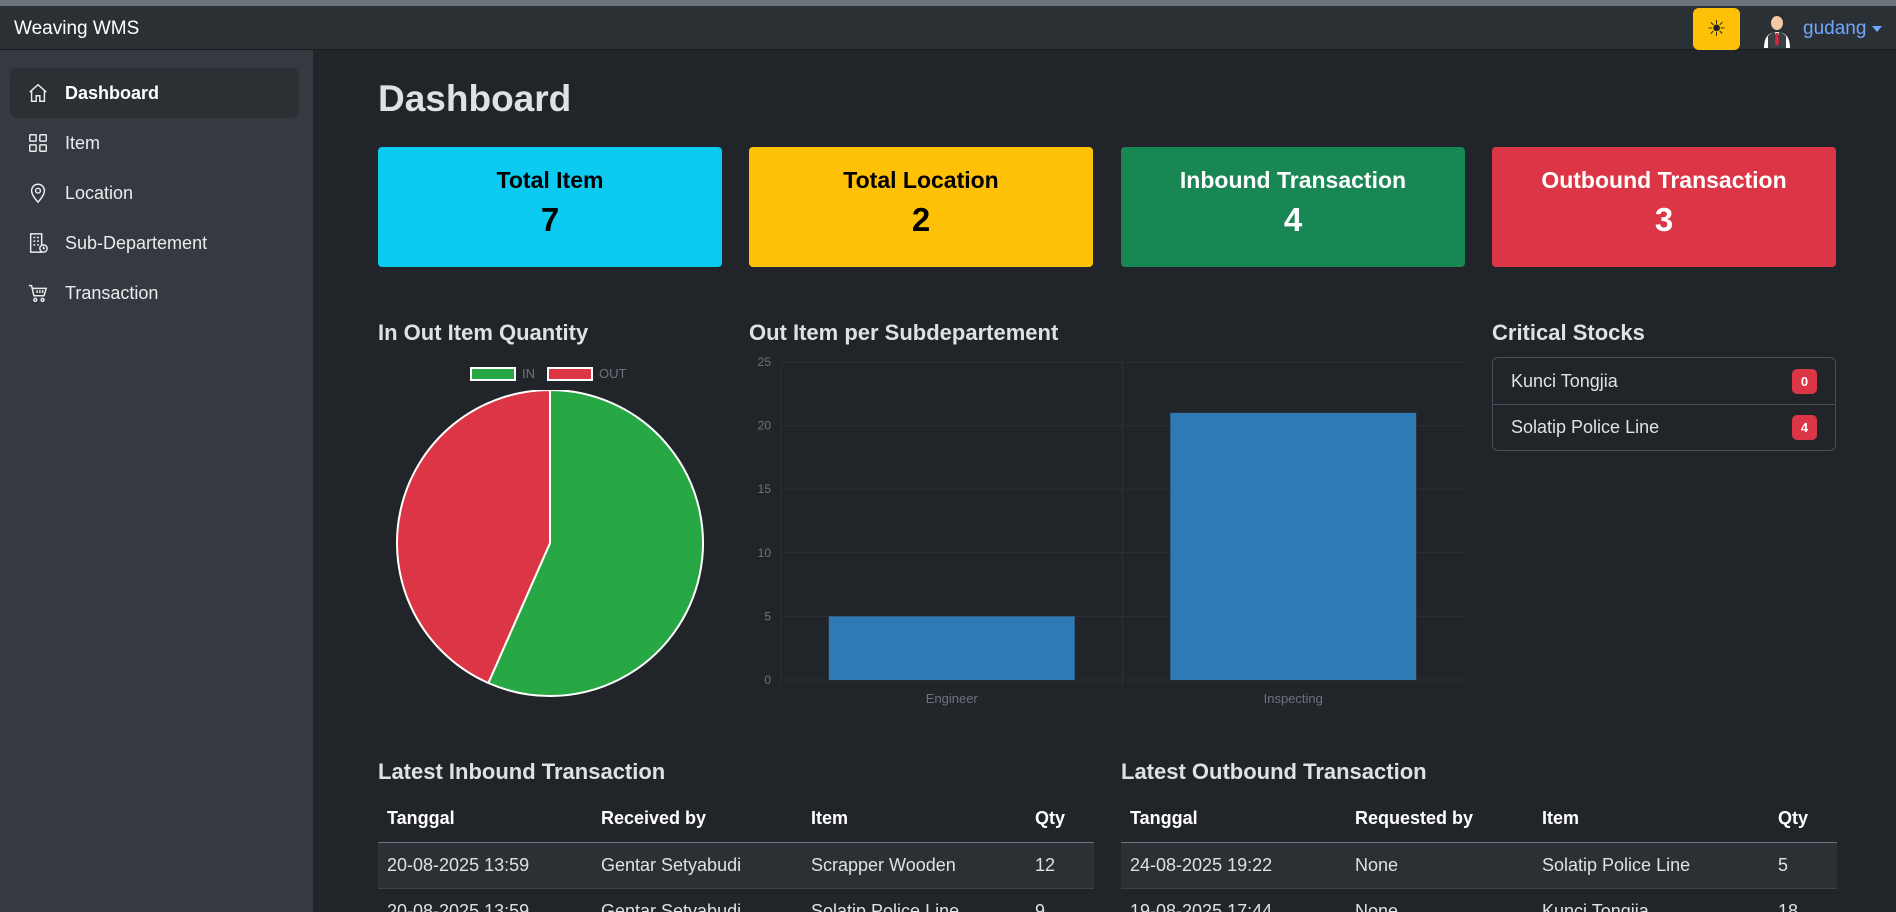 The image size is (1896, 912). Describe the element at coordinates (1664, 427) in the screenshot. I see `list-item: Solatip Police Line 4` at that location.